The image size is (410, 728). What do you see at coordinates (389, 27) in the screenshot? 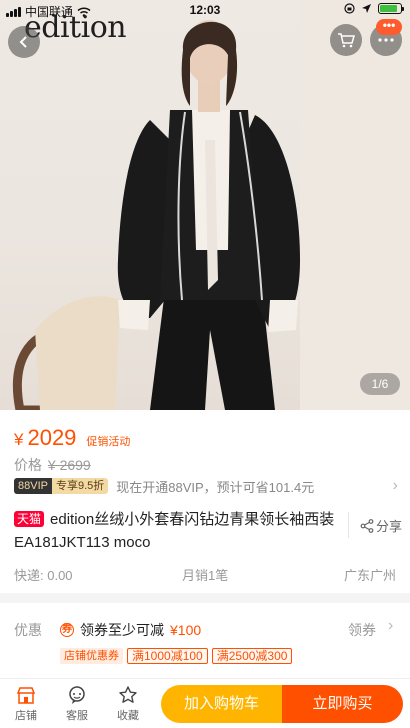
I see `notification-badge: •••` at bounding box center [389, 27].